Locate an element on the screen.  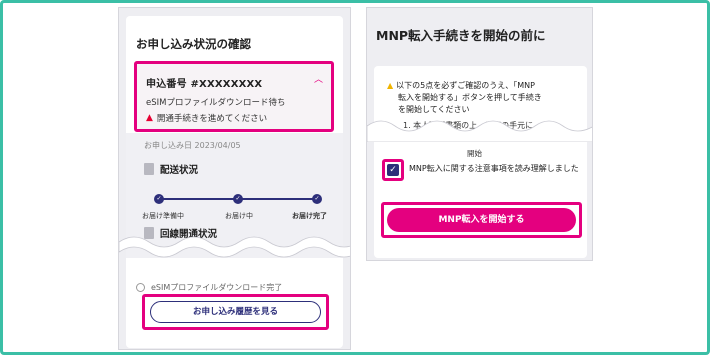
view-history-button: お申し込み履歴を見る is located at coordinates (235, 312).